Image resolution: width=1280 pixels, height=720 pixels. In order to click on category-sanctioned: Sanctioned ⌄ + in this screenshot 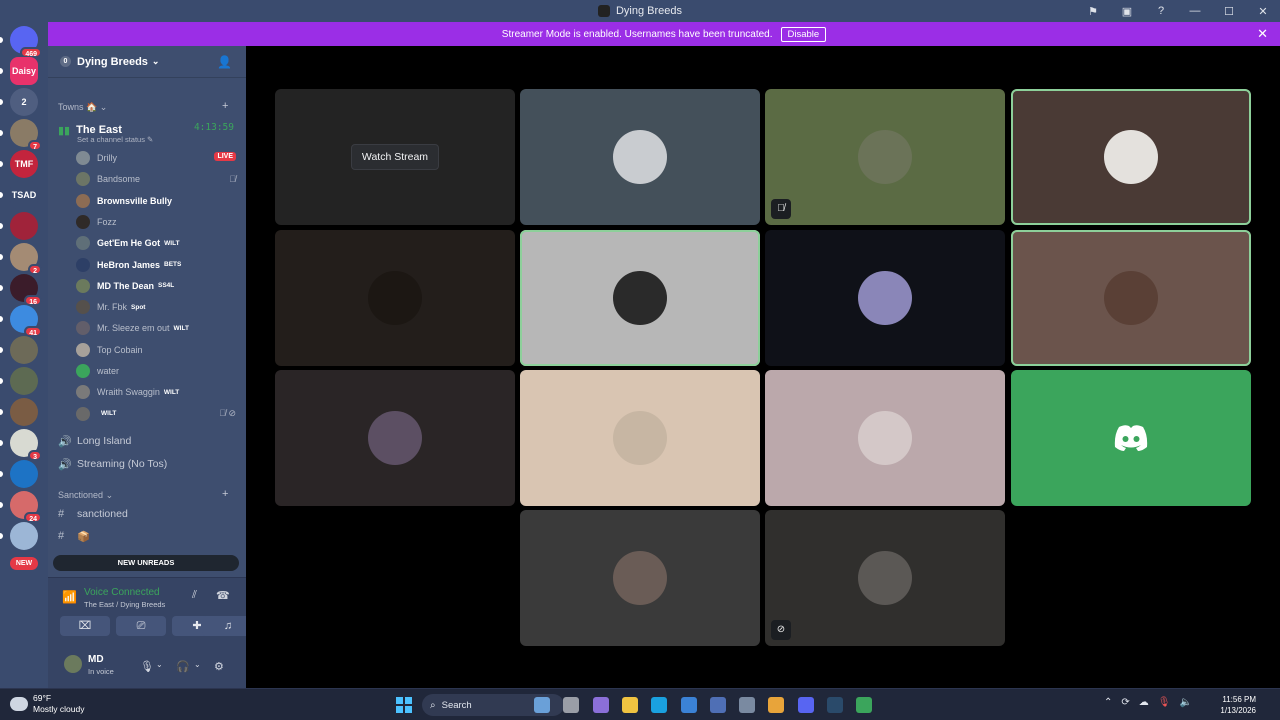, I will do `click(143, 494)`.